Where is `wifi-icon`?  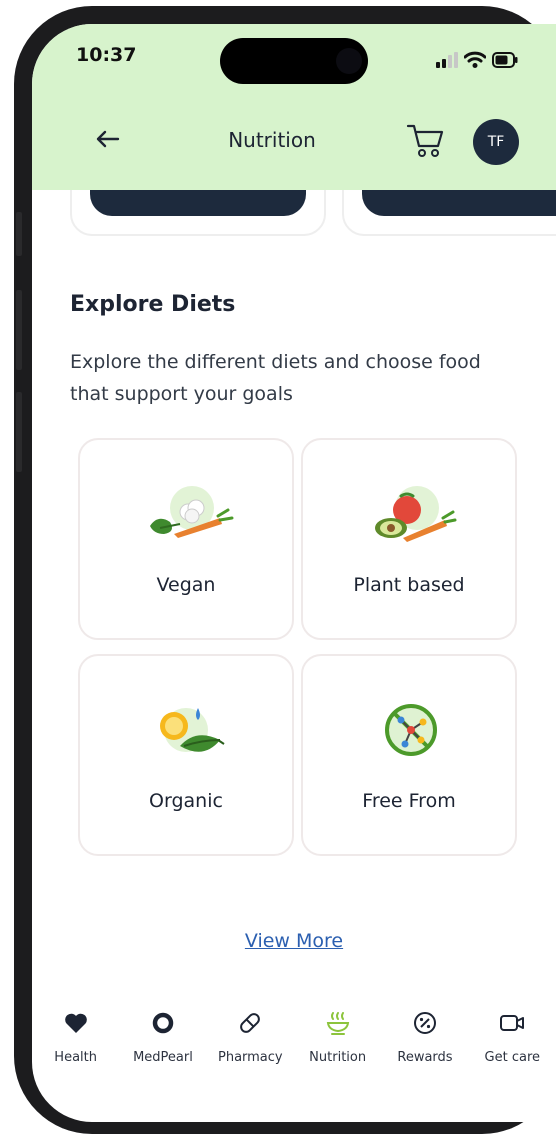
wifi-icon is located at coordinates (475, 59).